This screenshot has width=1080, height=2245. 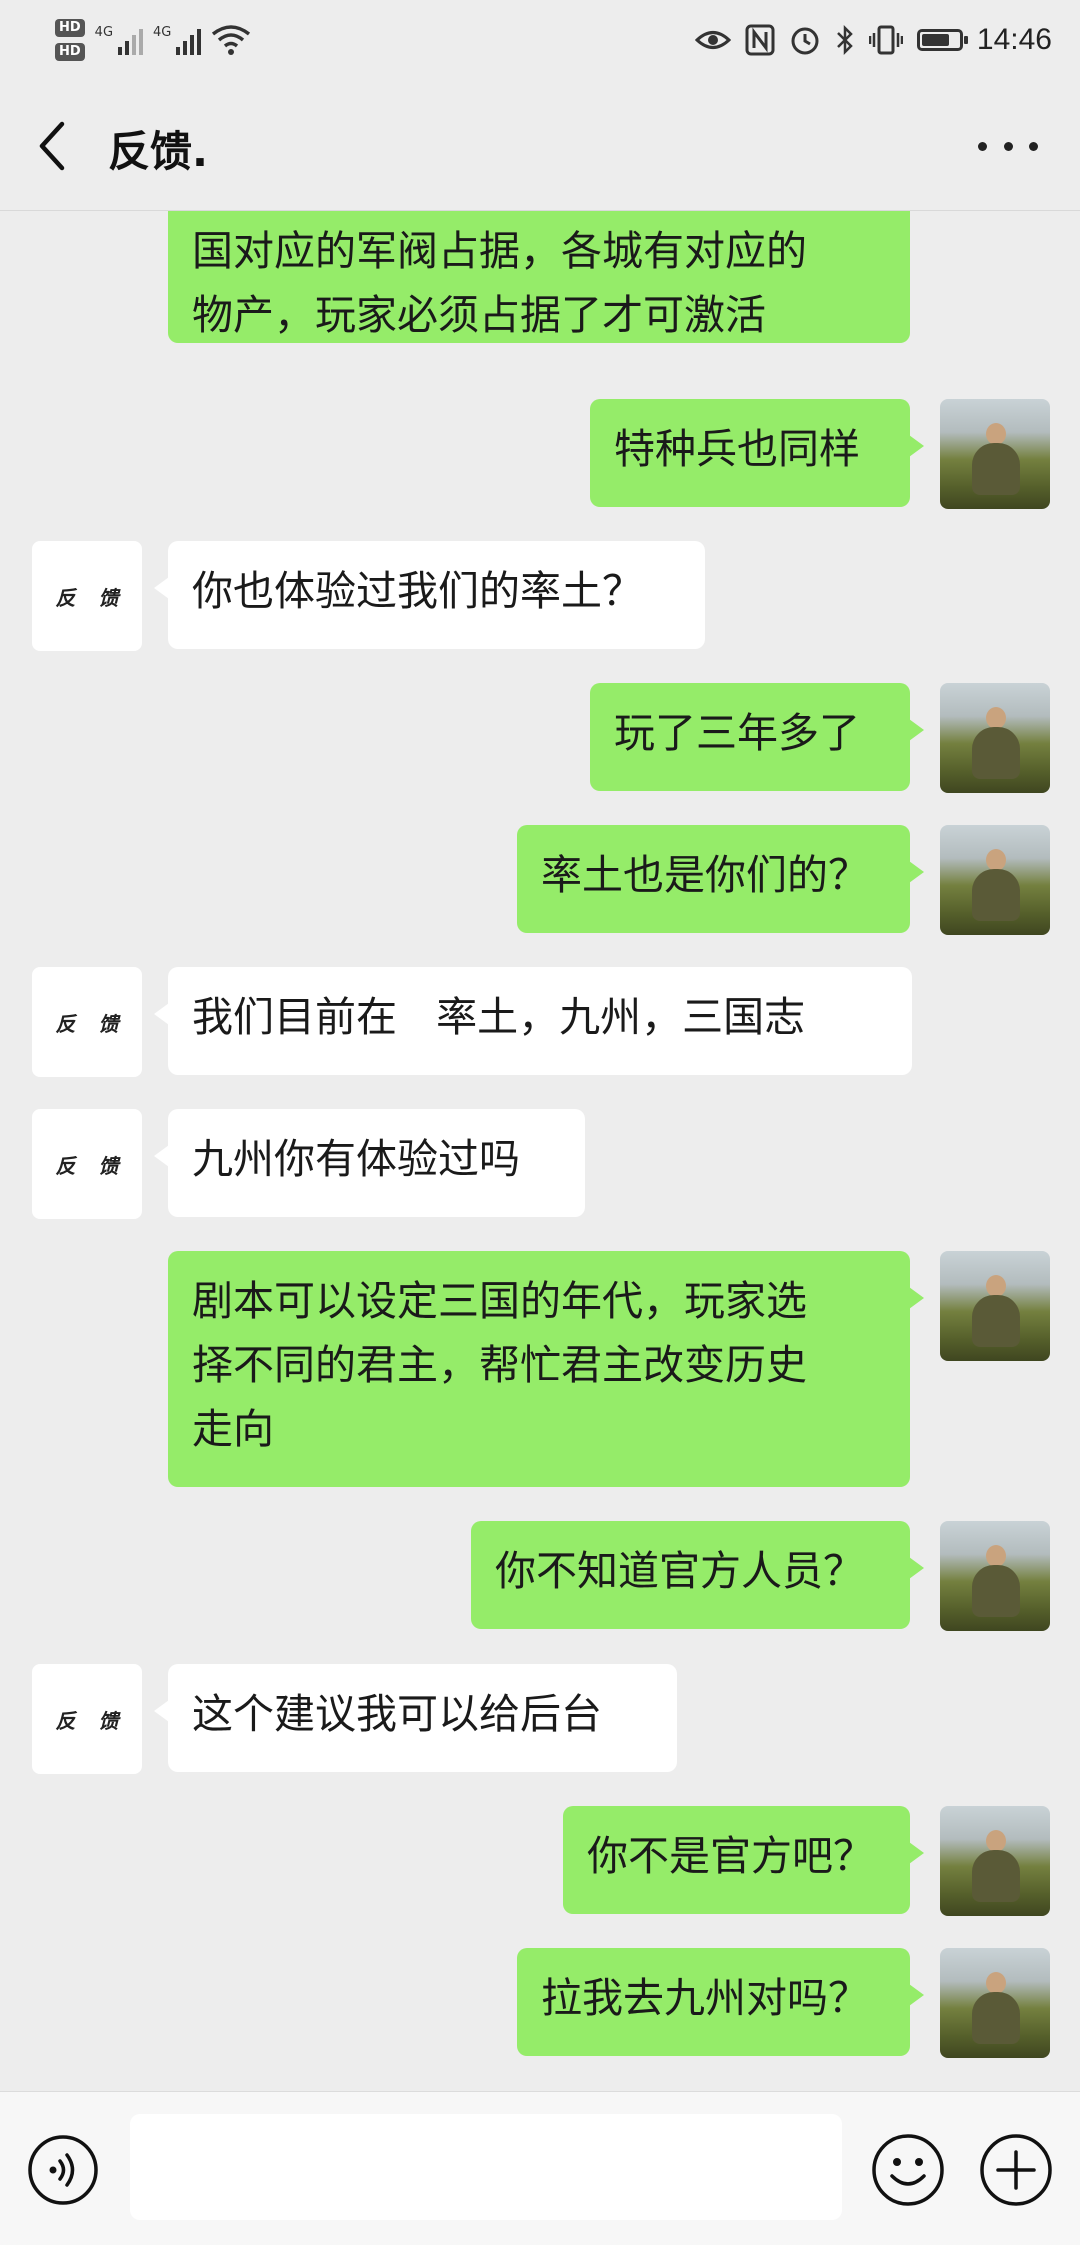 I want to click on message-bubble: 玩了三年多了, so click(x=757, y=737).